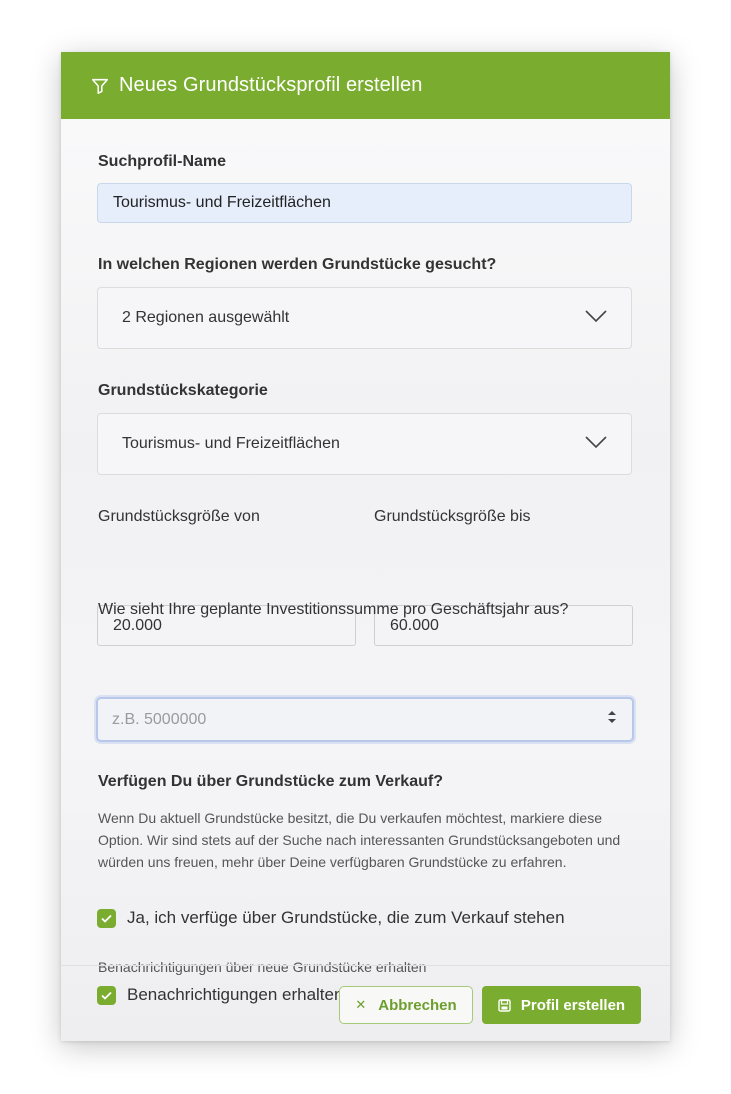  I want to click on modal-footer: ✕ Abbrechen Profil erstellen, so click(365, 1003).